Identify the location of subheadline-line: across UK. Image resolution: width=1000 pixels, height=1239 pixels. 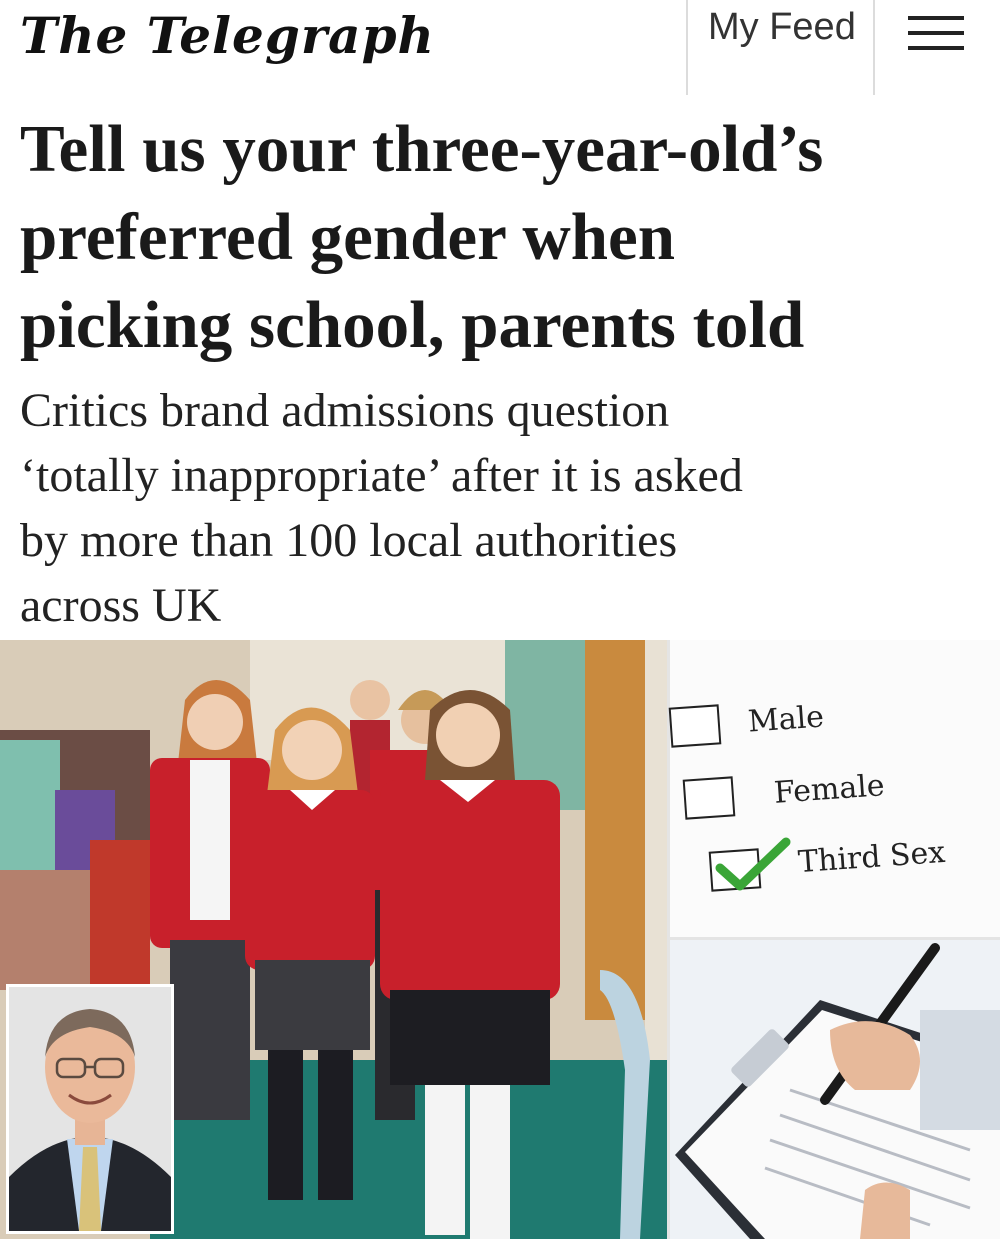
(121, 605).